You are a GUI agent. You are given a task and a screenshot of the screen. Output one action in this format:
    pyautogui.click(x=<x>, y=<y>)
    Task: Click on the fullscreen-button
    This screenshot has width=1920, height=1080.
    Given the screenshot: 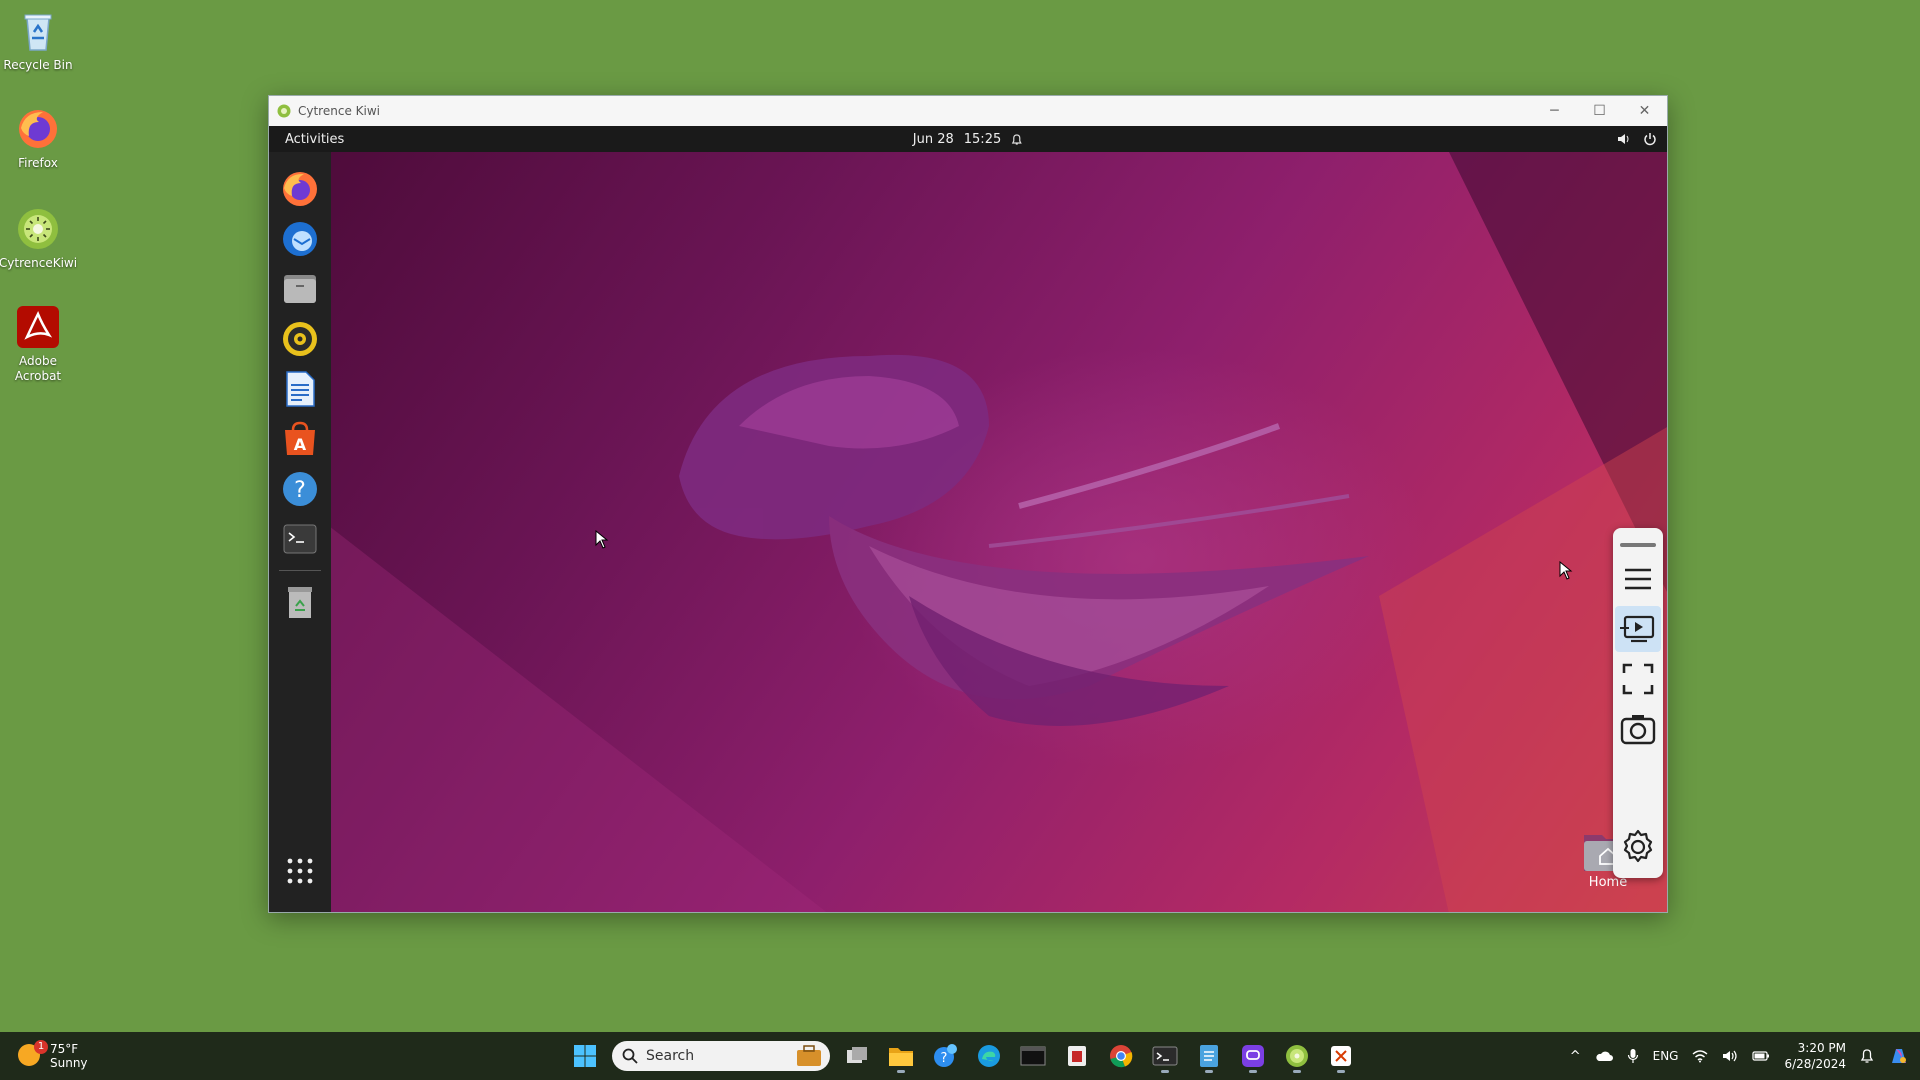 What is the action you would take?
    pyautogui.click(x=1638, y=679)
    